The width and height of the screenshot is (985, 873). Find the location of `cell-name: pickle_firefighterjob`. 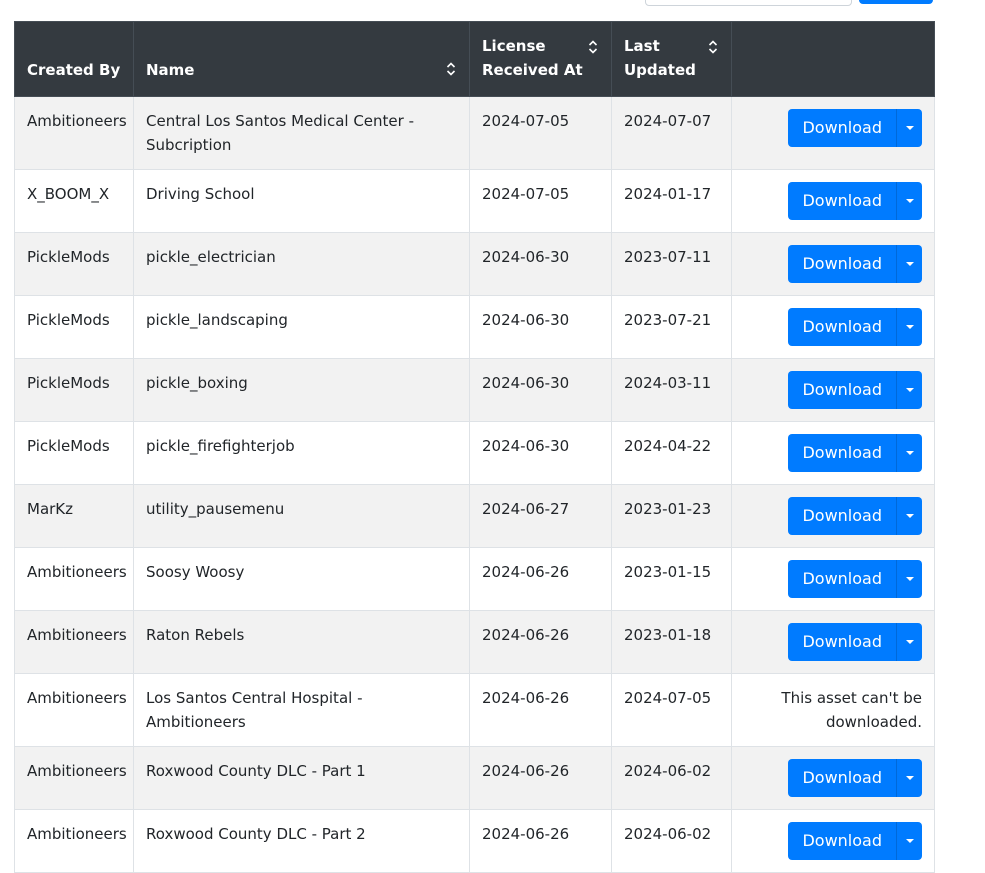

cell-name: pickle_firefighterjob is located at coordinates (301, 453).